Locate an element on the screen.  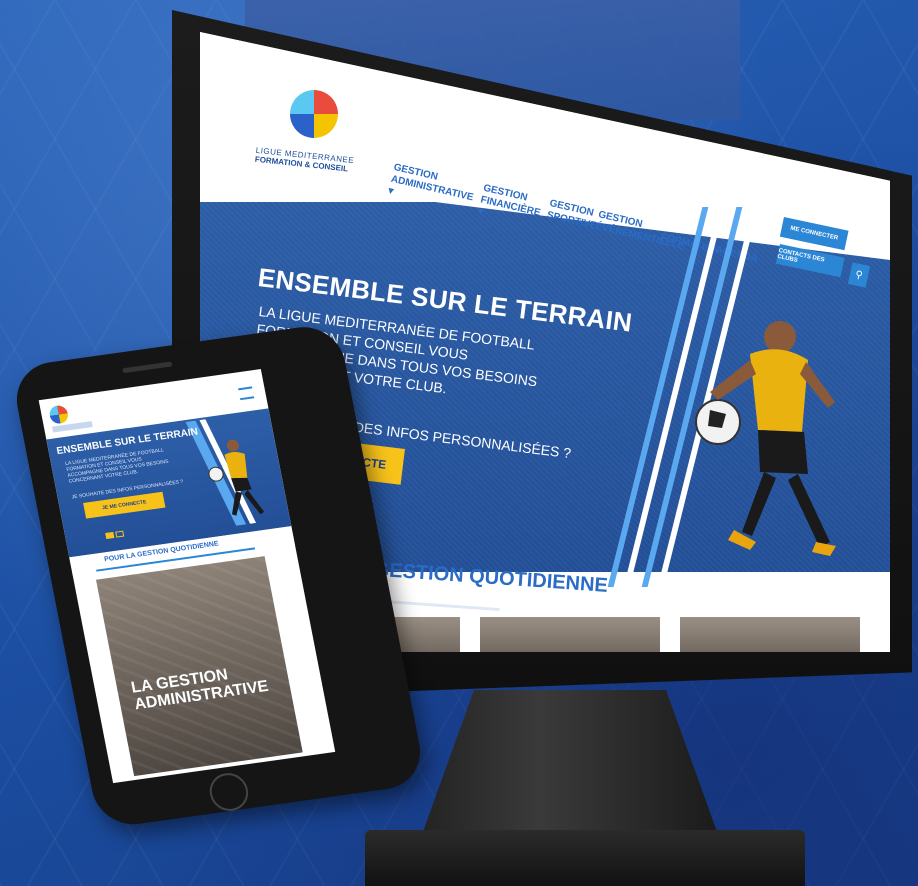
nav-item-gestion-sportive: GESTION SPORTIVE is located at coordinates (573, 215).